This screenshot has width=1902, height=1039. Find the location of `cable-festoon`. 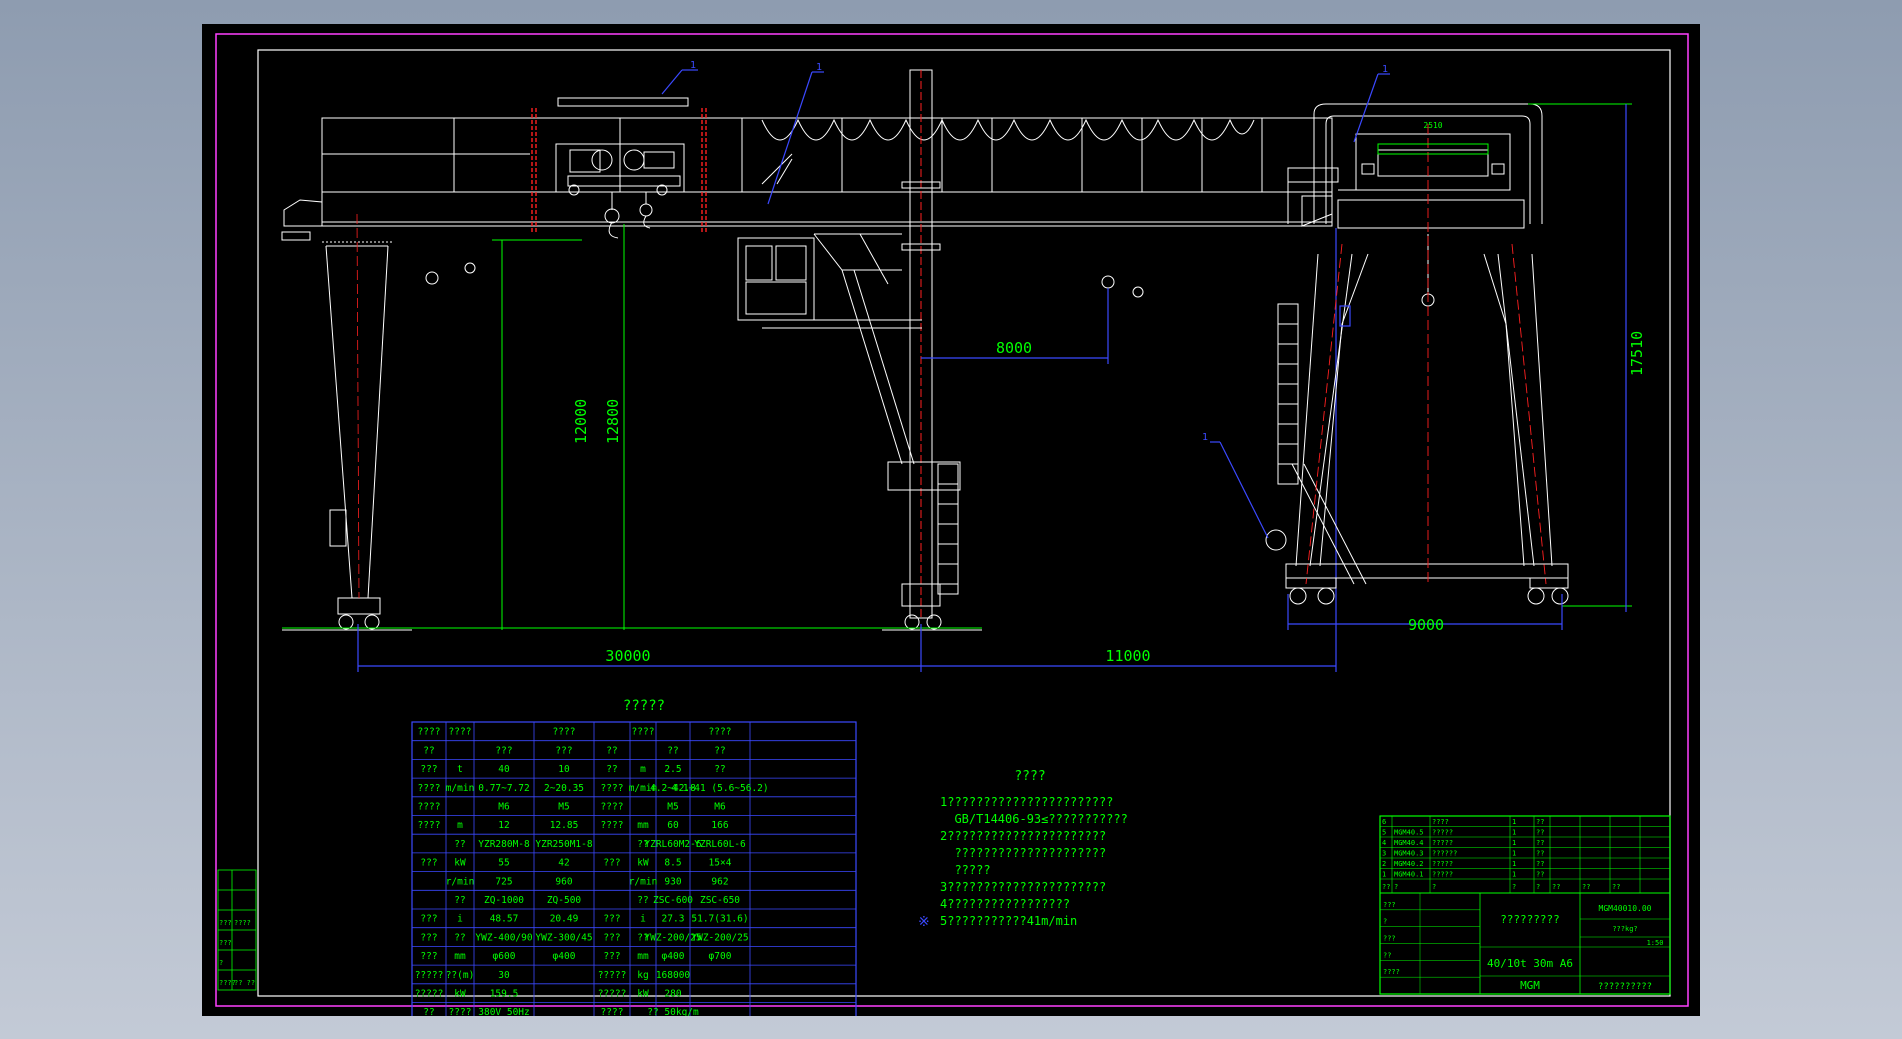

cable-festoon is located at coordinates (1008, 129).